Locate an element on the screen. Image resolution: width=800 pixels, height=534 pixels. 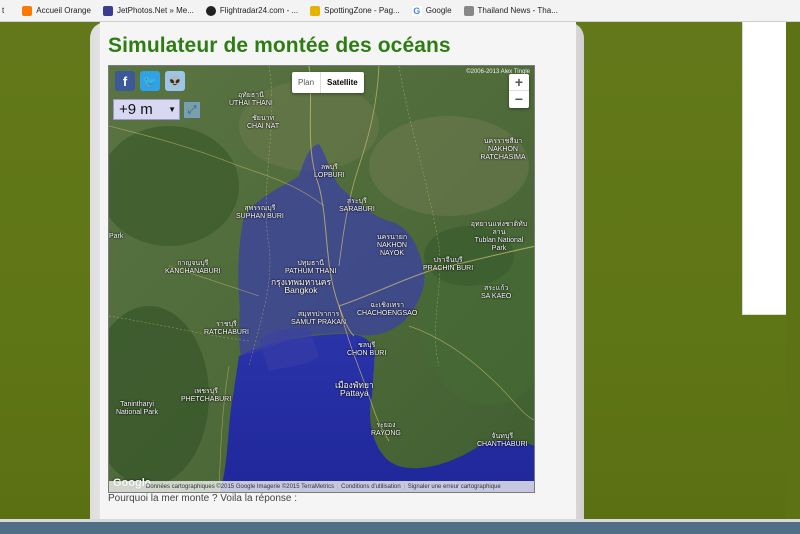
place-label: ลพบุรี LOPBURI is located at coordinates (329, 171).